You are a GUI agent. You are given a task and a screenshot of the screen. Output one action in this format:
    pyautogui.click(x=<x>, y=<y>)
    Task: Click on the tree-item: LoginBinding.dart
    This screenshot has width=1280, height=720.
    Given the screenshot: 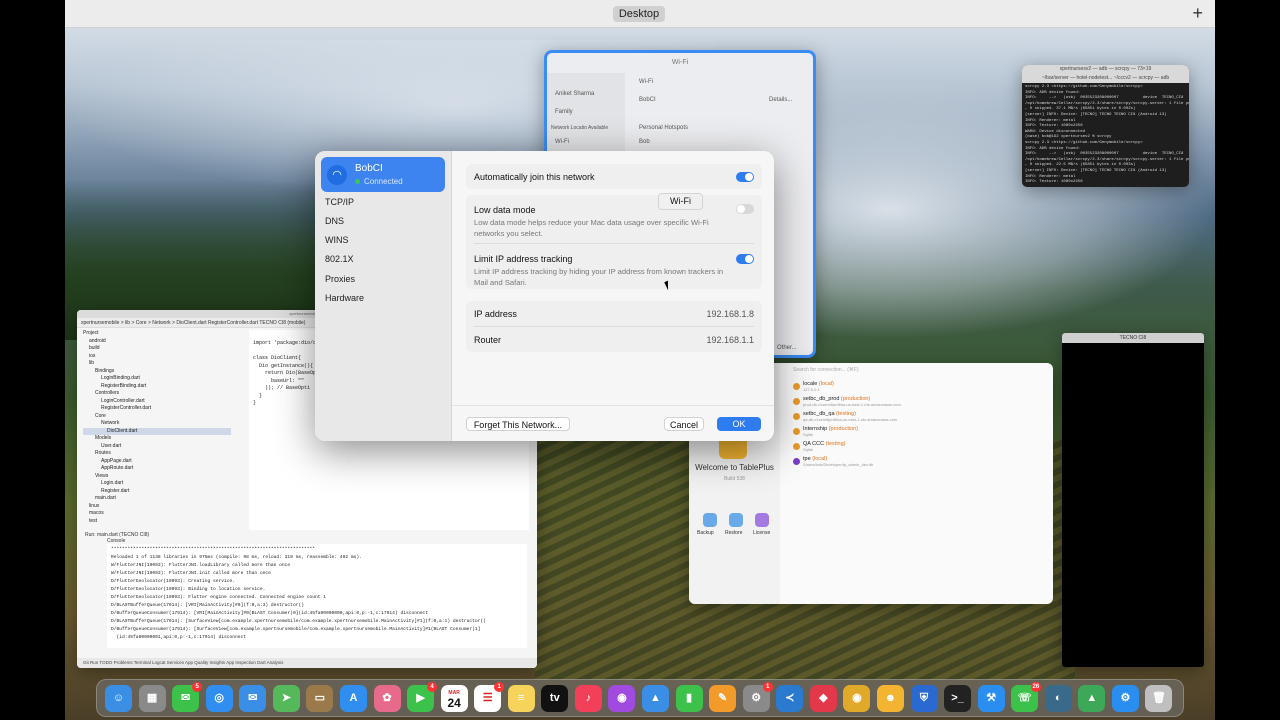 What is the action you would take?
    pyautogui.click(x=157, y=379)
    